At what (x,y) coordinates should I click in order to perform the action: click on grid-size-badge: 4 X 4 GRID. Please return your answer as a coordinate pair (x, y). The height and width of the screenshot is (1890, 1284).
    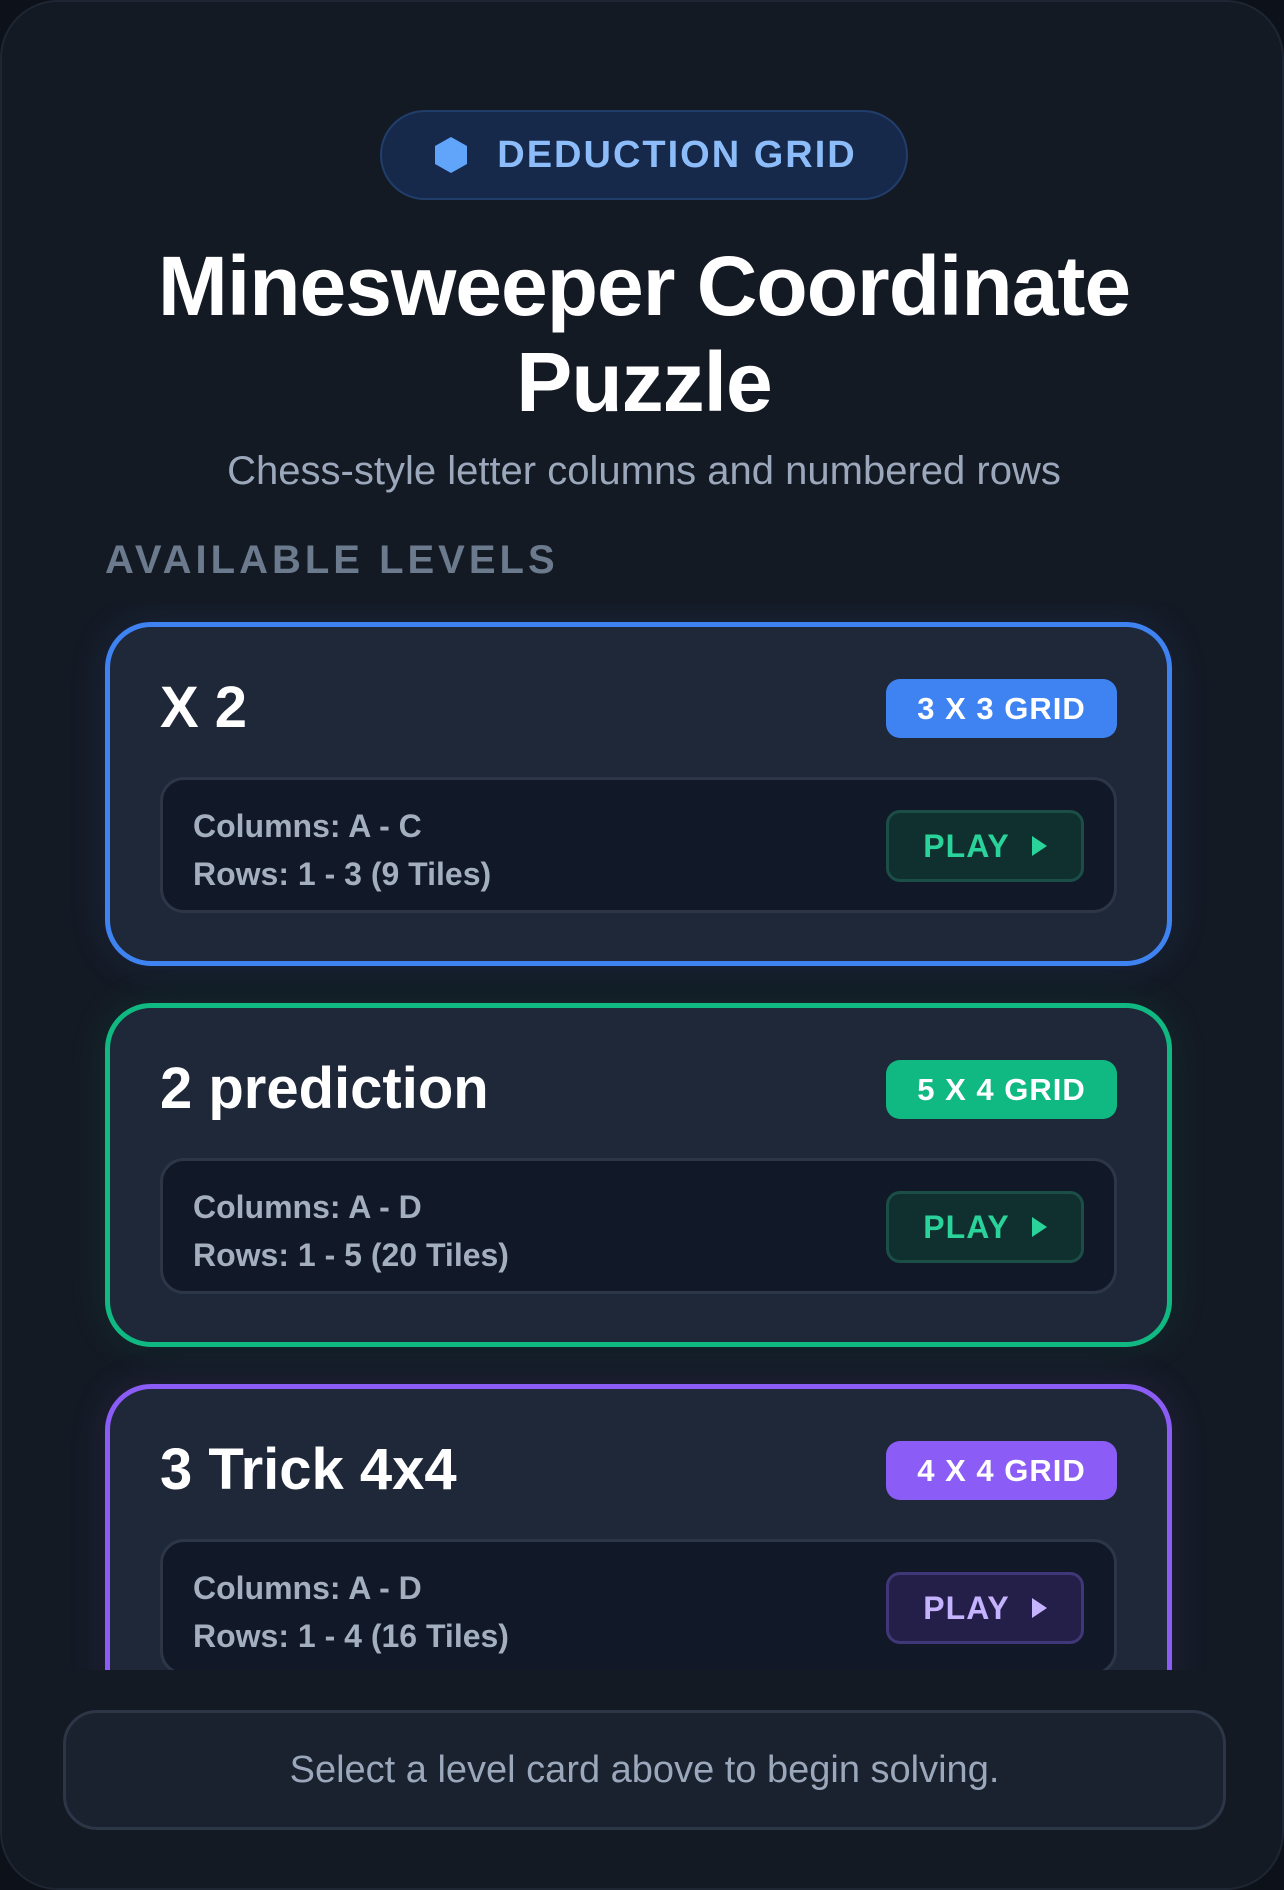
    Looking at the image, I should click on (1001, 1470).